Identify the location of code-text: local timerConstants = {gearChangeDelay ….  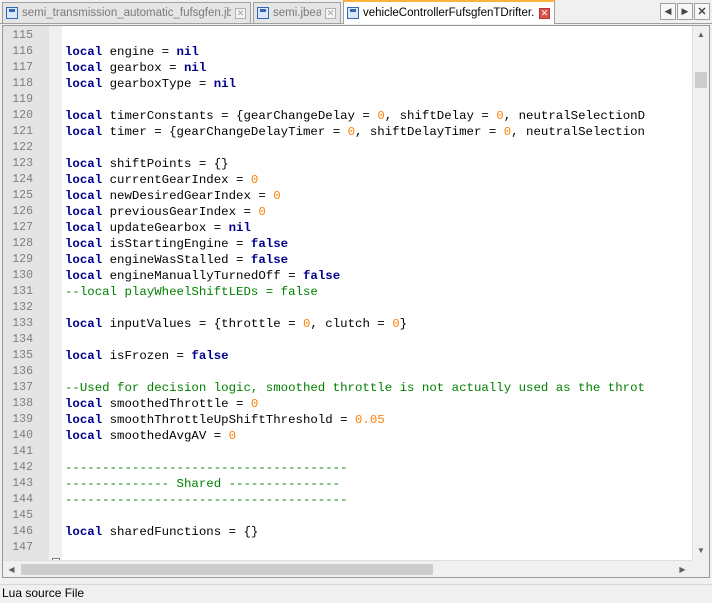
(355, 116).